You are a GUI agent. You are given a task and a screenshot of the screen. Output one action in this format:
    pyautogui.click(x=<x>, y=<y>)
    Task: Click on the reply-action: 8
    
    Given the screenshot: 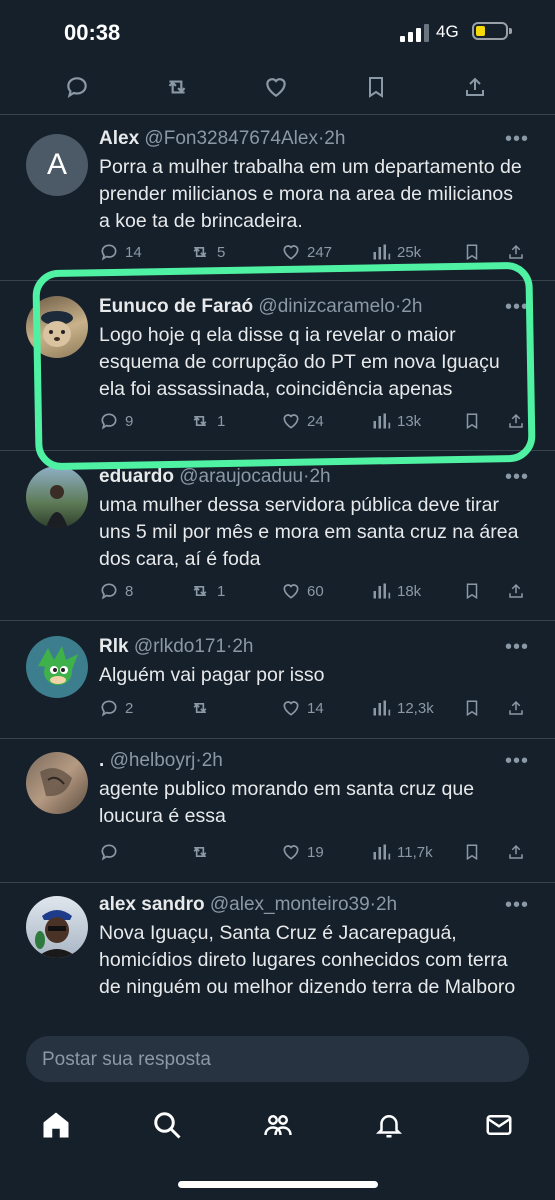 What is the action you would take?
    pyautogui.click(x=116, y=591)
    